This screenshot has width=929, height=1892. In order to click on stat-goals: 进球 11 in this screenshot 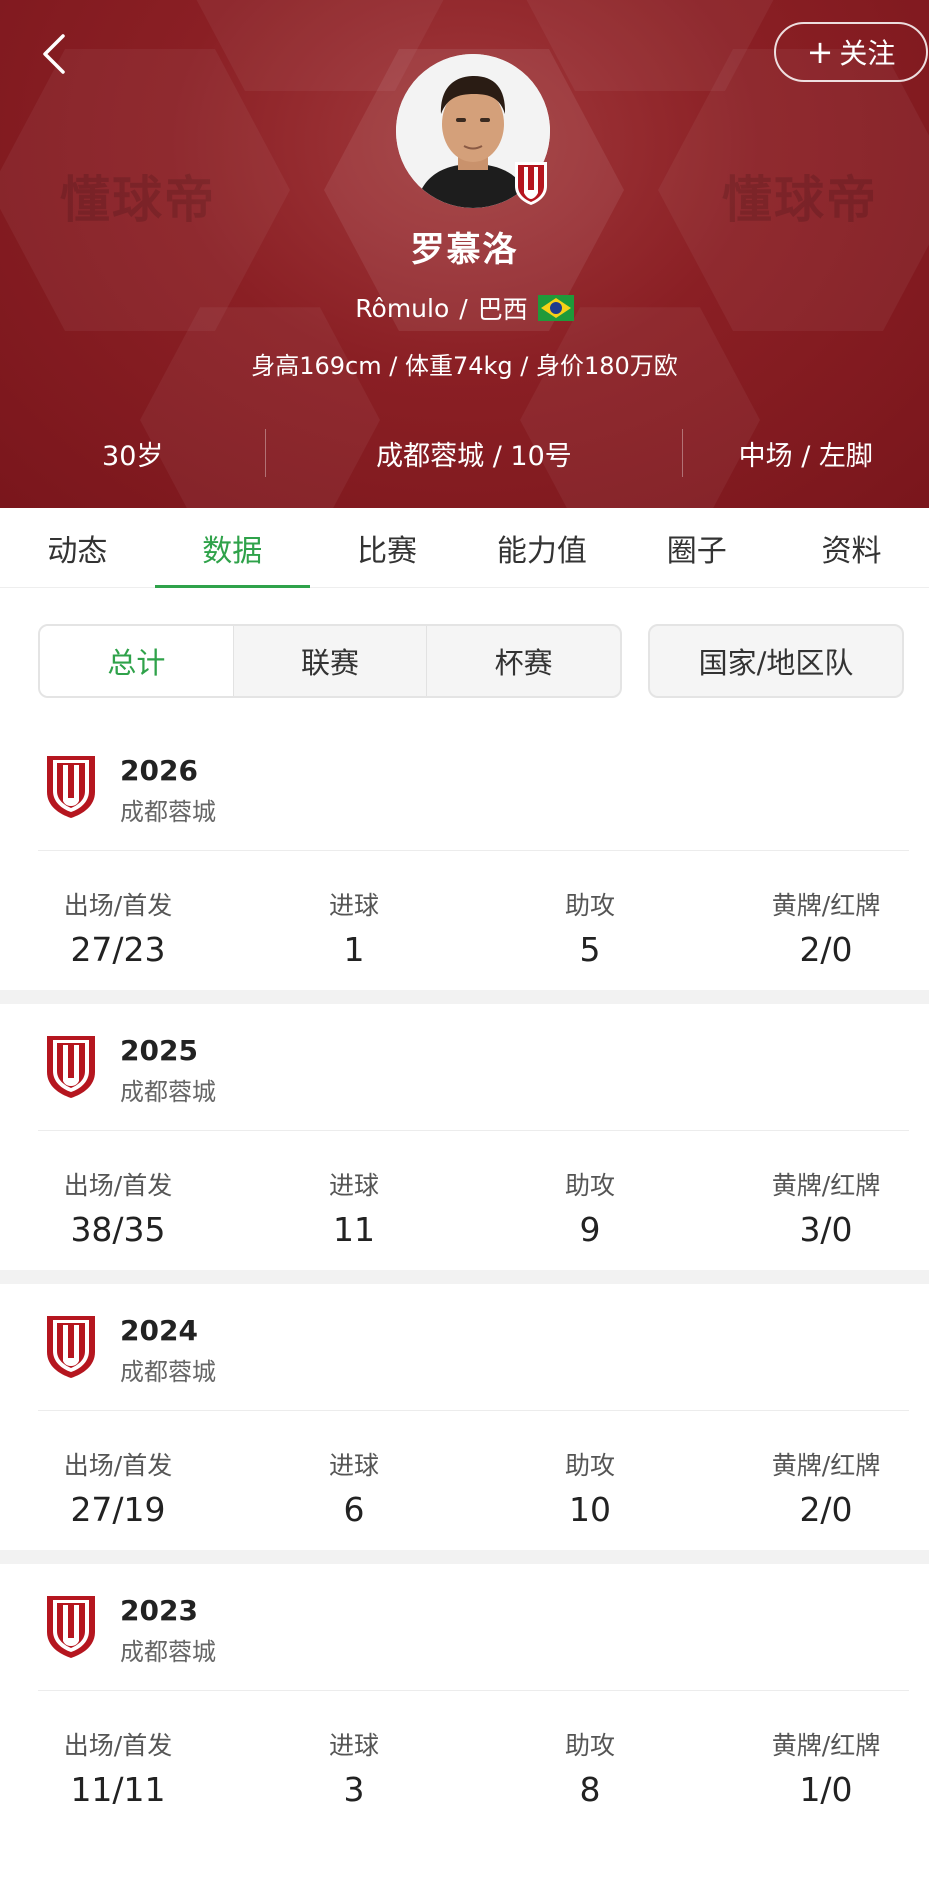, I will do `click(354, 1207)`.